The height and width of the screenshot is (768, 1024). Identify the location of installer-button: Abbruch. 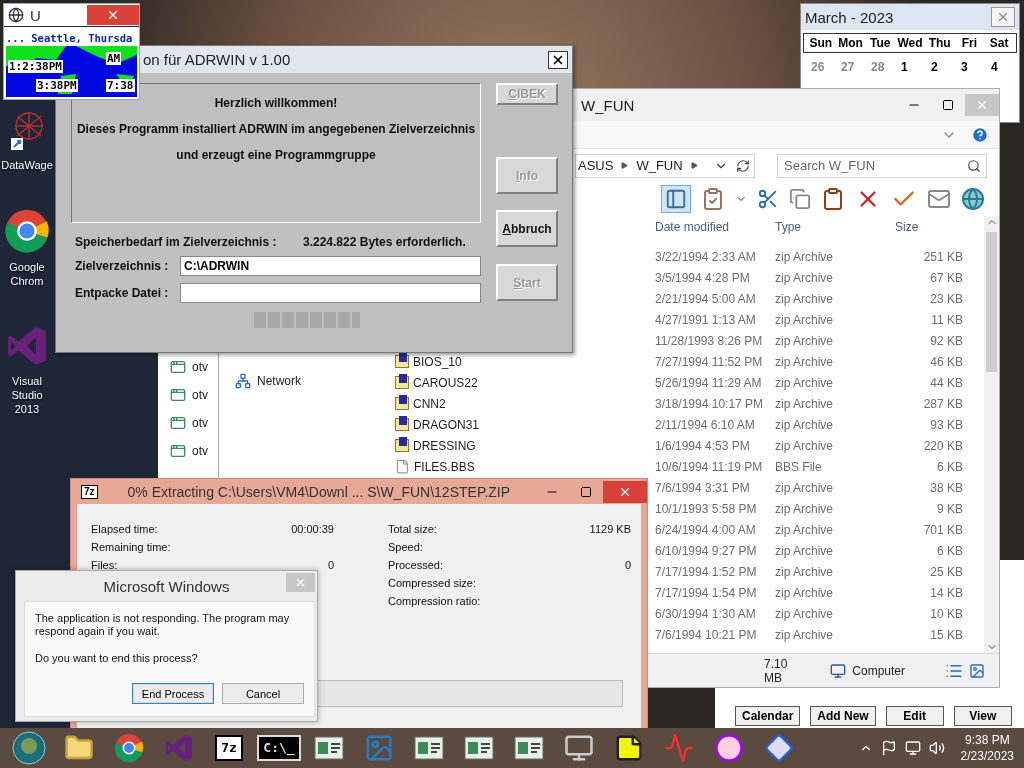
(527, 228).